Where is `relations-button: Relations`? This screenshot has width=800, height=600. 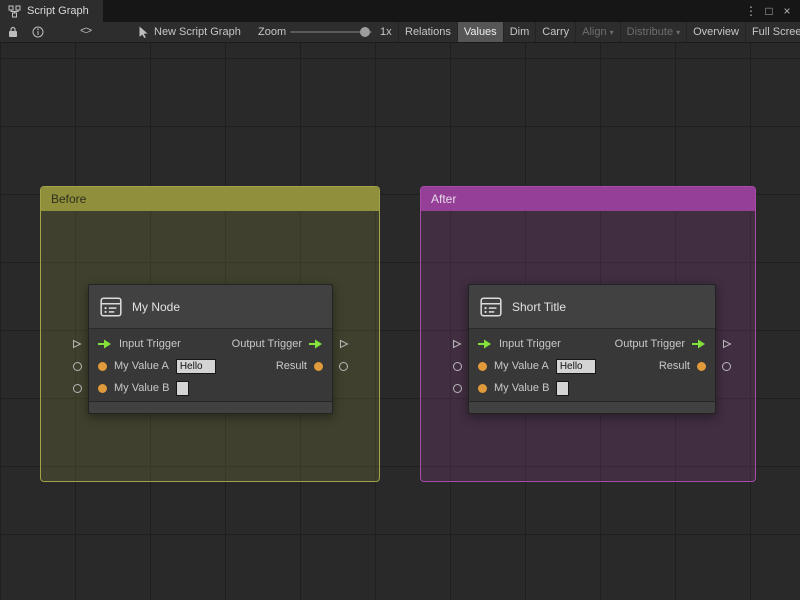 relations-button: Relations is located at coordinates (427, 32).